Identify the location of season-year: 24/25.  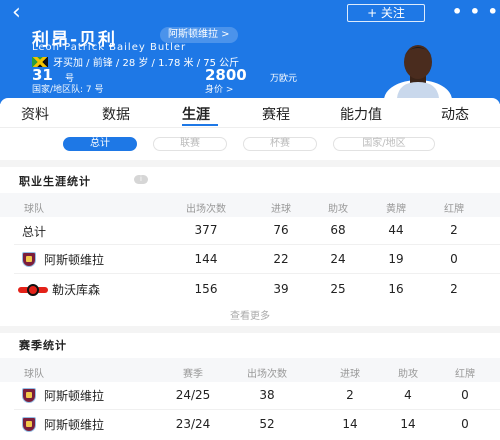
(193, 395).